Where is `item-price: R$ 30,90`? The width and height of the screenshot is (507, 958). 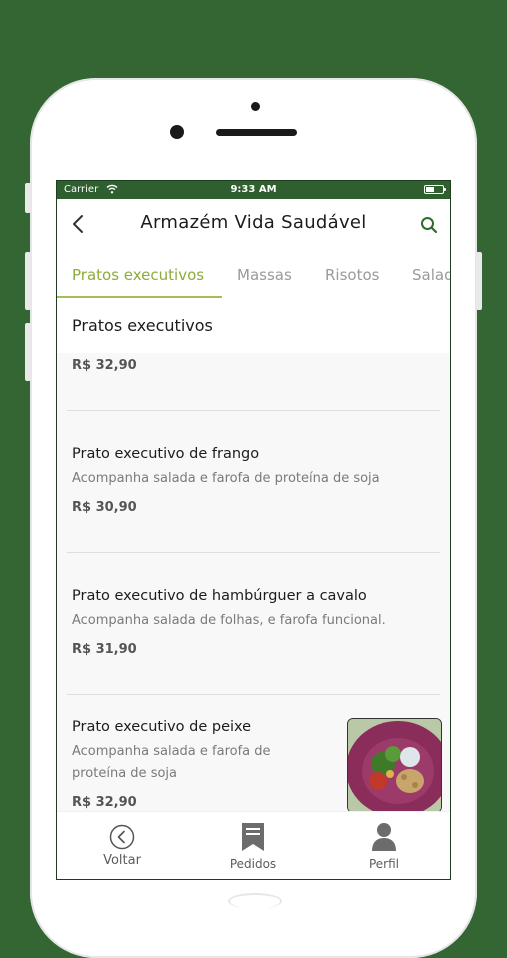
item-price: R$ 30,90 is located at coordinates (104, 507).